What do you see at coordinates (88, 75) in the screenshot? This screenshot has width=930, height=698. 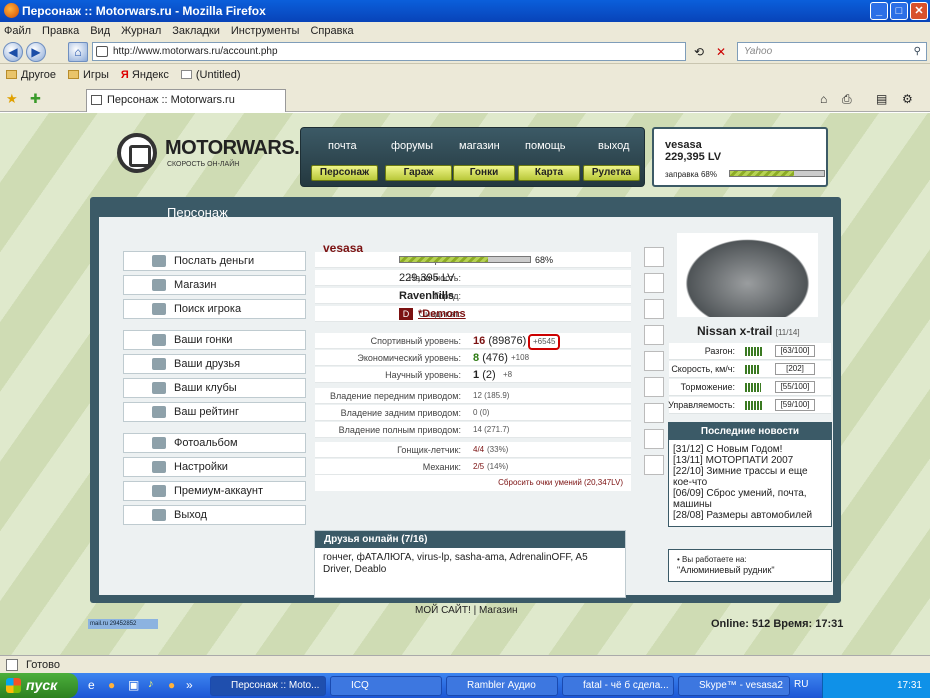 I see `bookmark-games: Игры` at bounding box center [88, 75].